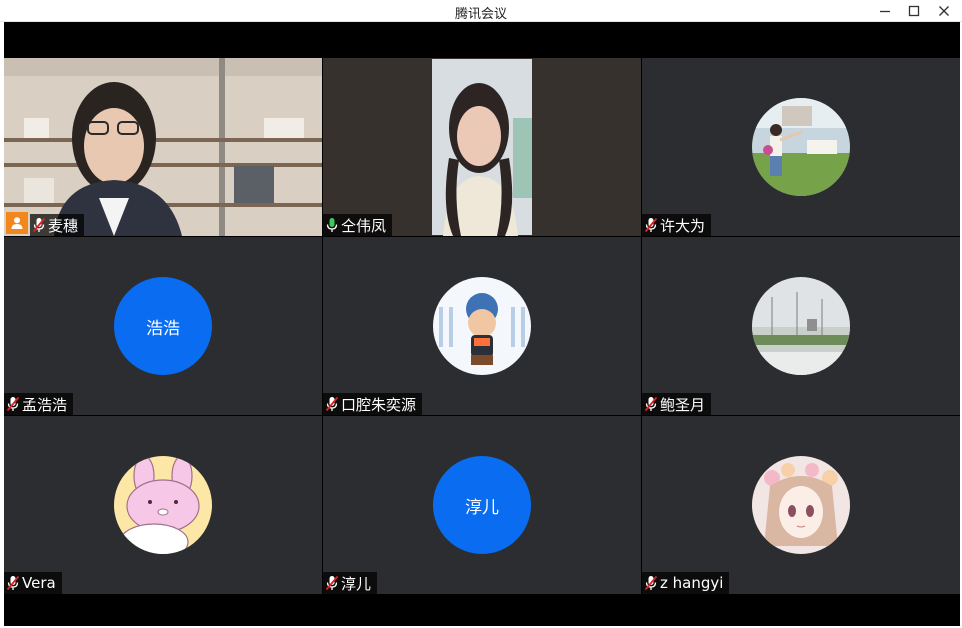  What do you see at coordinates (39, 583) in the screenshot?
I see `participant-name: Vera` at bounding box center [39, 583].